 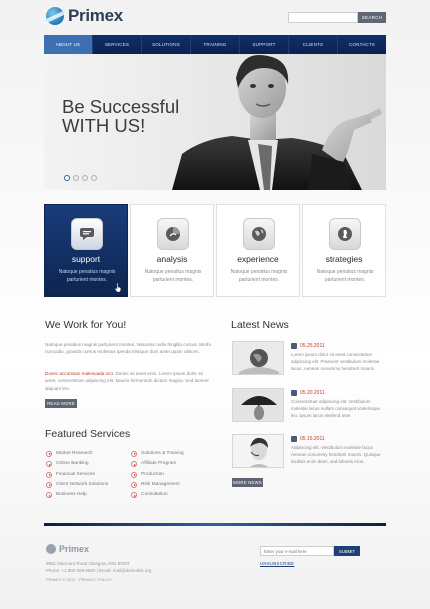 I want to click on hero-line-1: Be Successful, so click(x=121, y=106).